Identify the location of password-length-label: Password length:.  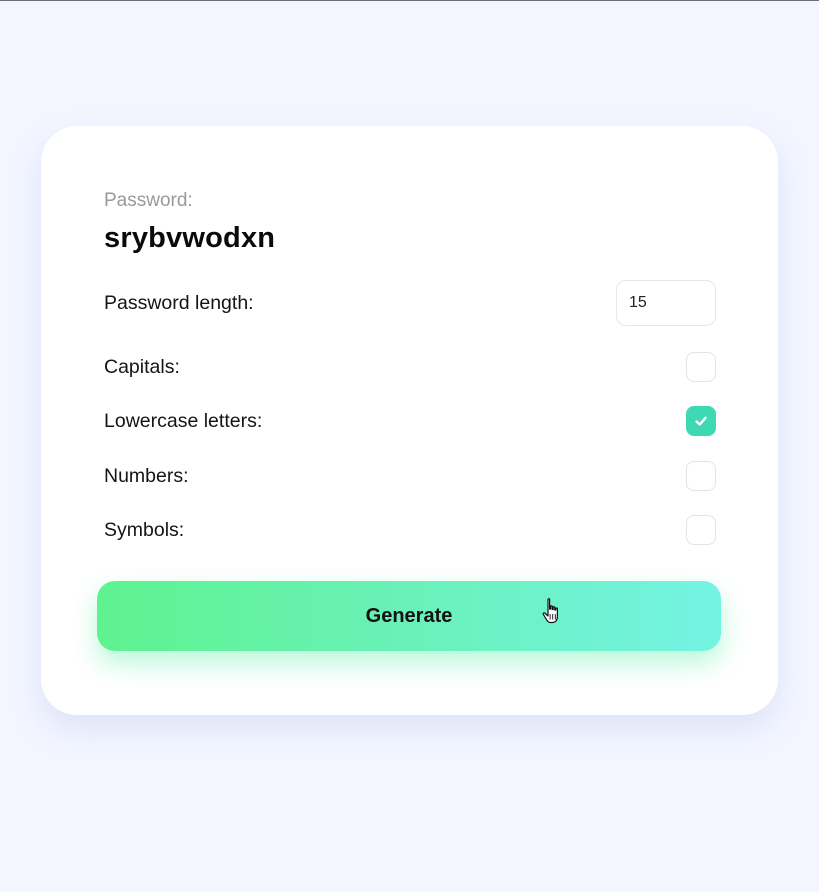
(179, 302).